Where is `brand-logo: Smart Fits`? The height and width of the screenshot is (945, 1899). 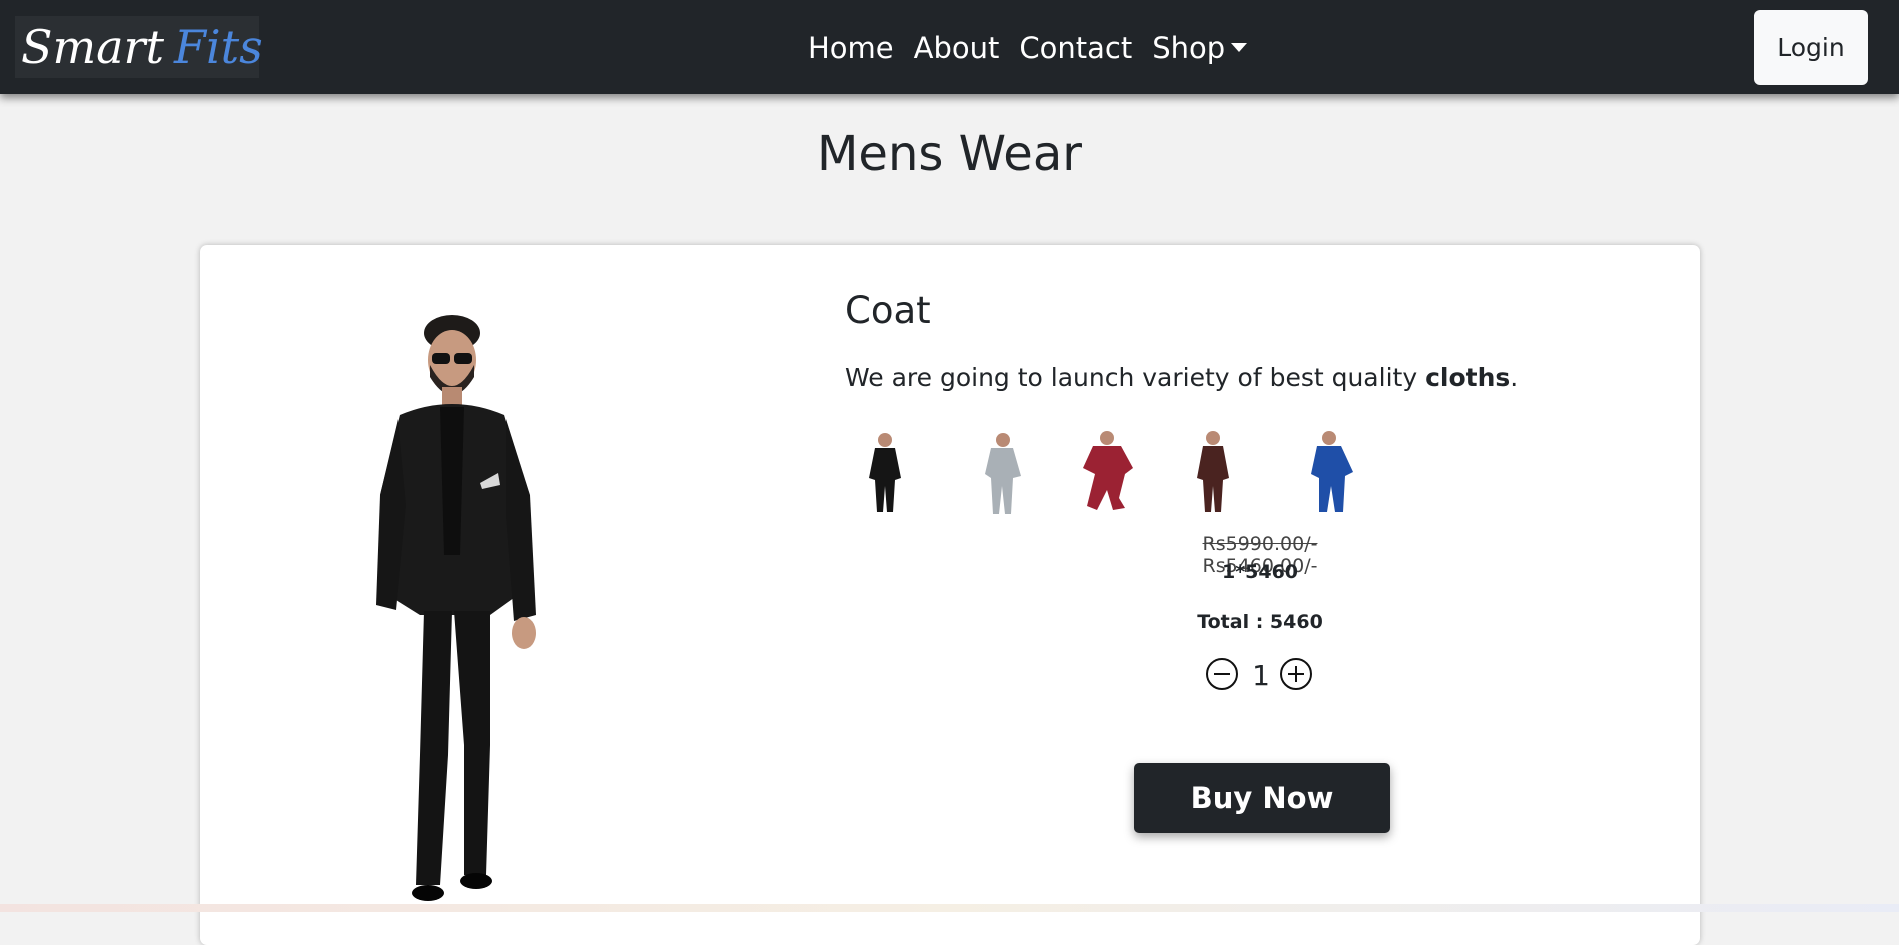 brand-logo: Smart Fits is located at coordinates (139, 47).